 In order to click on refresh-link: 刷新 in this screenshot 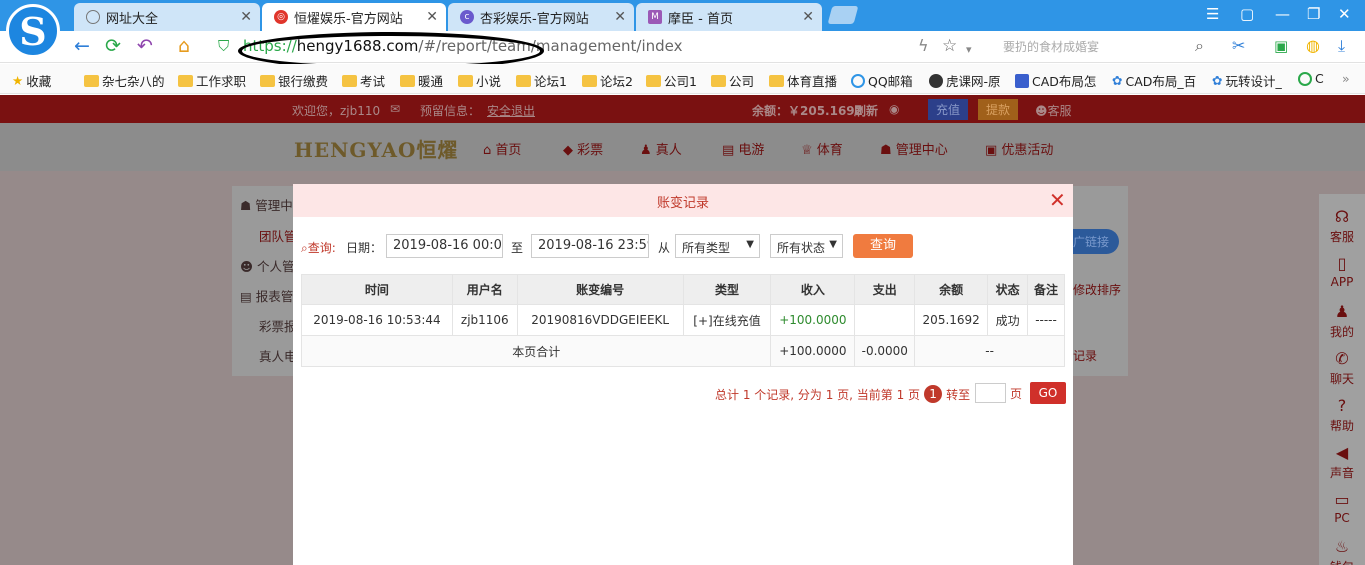, I will do `click(866, 110)`.